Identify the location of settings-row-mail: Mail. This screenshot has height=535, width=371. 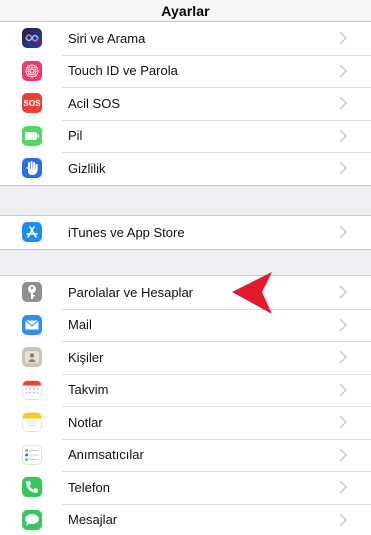
(185, 325).